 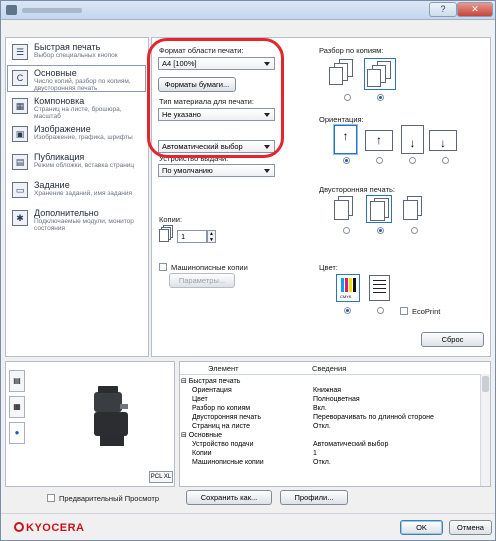 What do you see at coordinates (330, 444) in the screenshot?
I see `table-row: Устройство подачи Автоматический выбор` at bounding box center [330, 444].